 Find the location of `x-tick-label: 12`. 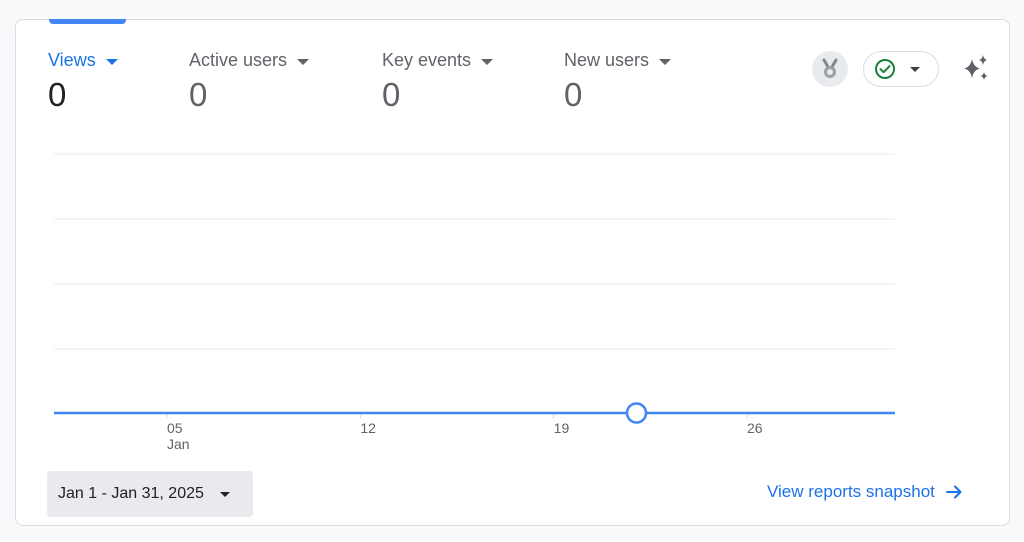

x-tick-label: 12 is located at coordinates (368, 428).